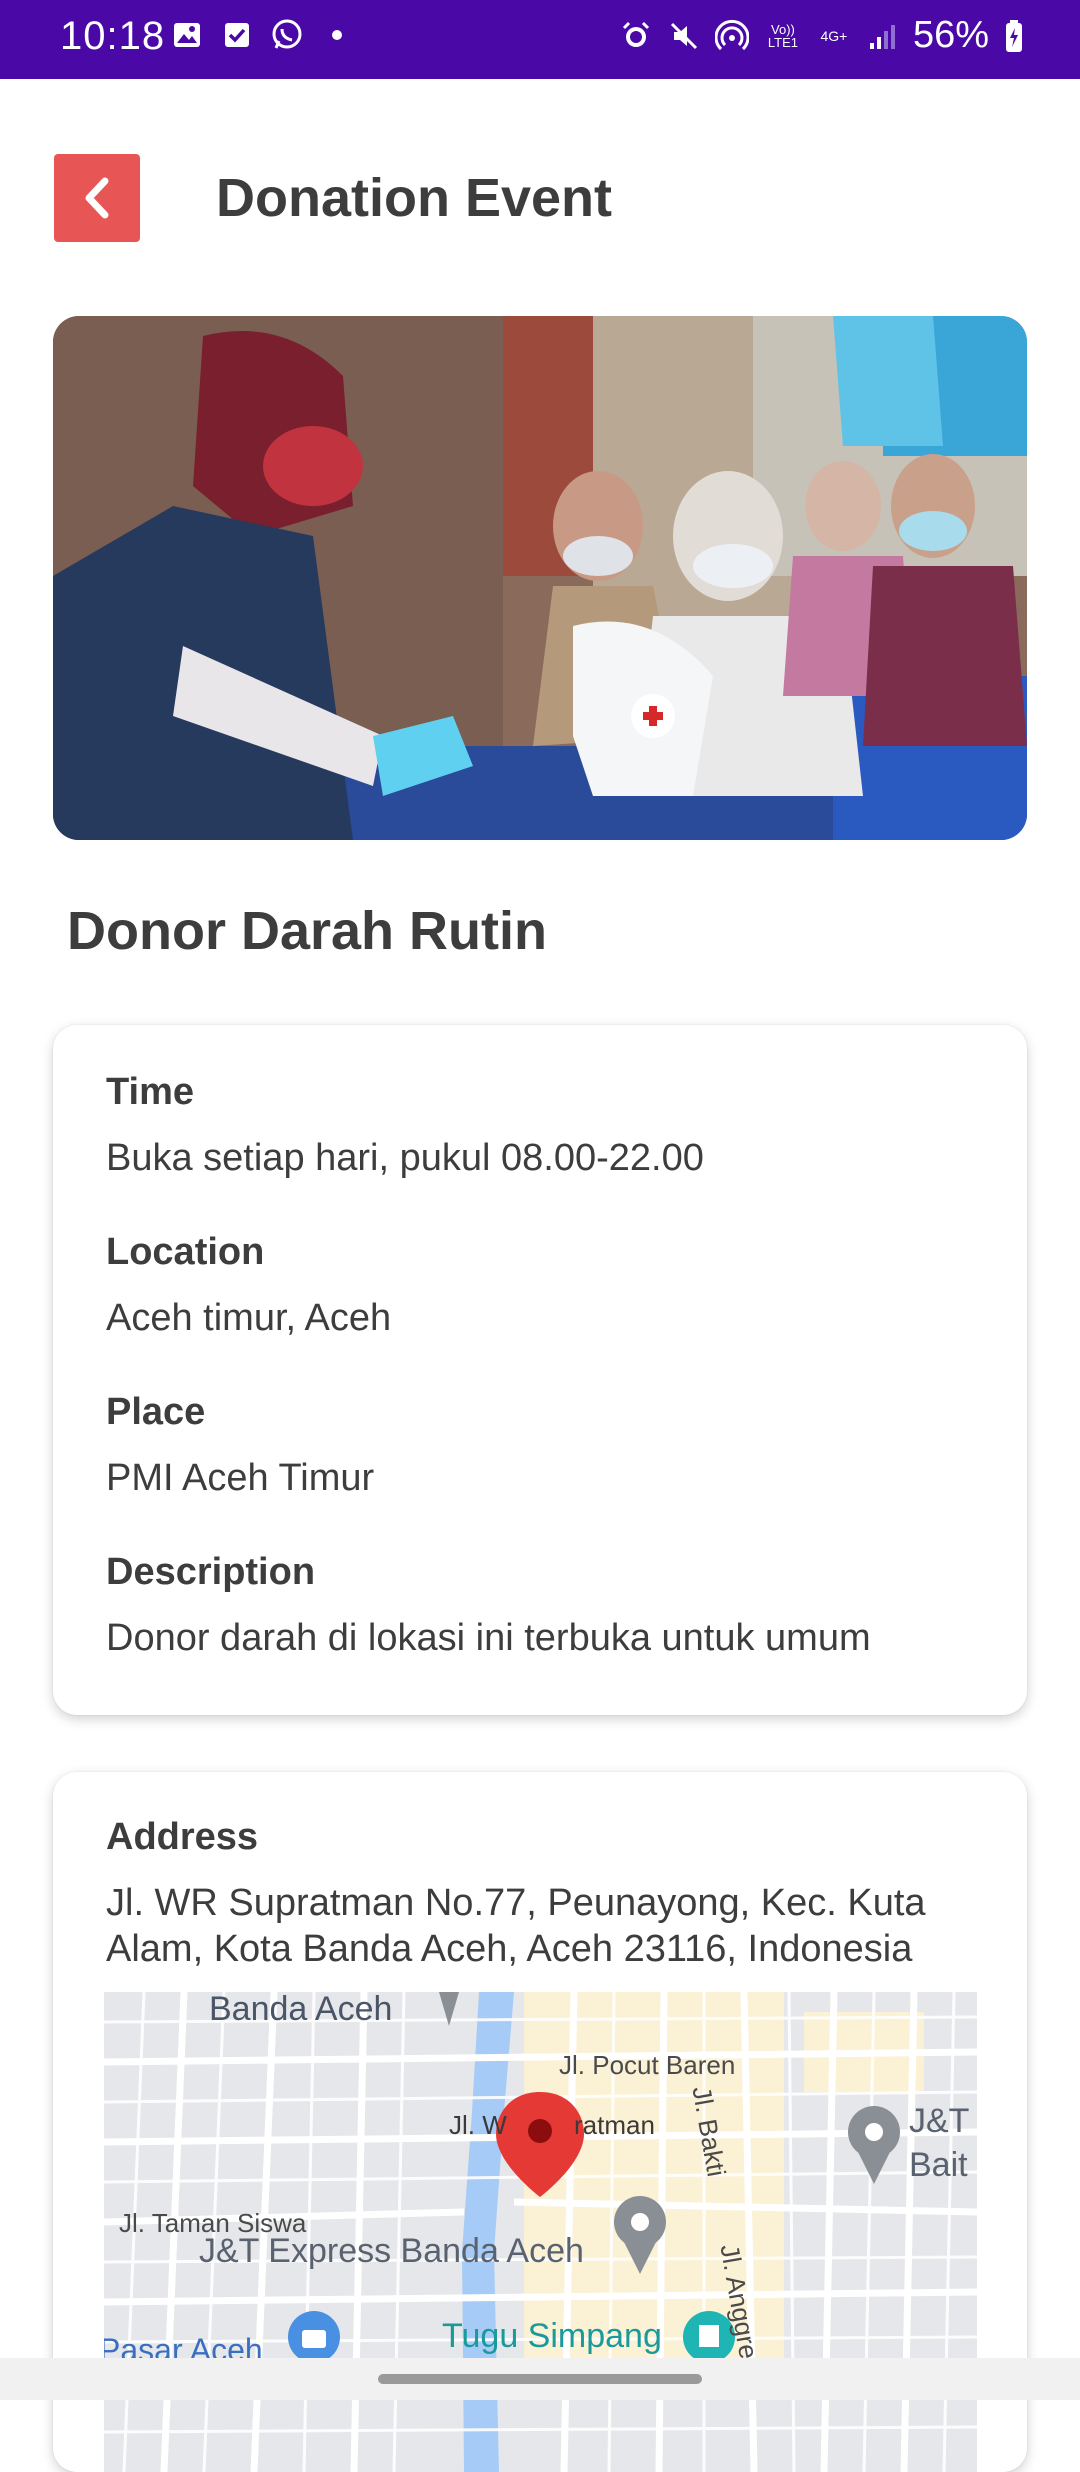 Image resolution: width=1080 pixels, height=2472 pixels. Describe the element at coordinates (684, 36) in the screenshot. I see `mute-icon` at that location.